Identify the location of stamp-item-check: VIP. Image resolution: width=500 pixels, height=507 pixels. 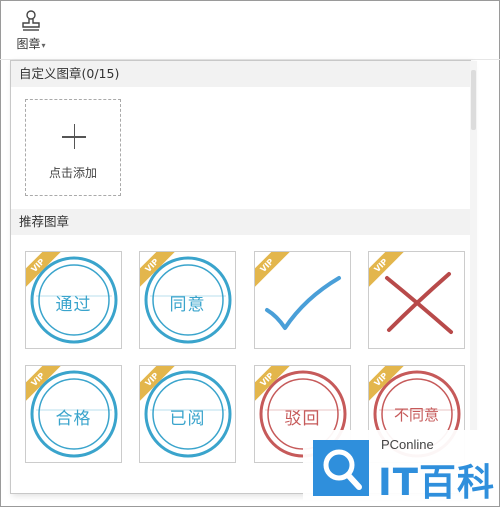
(302, 300).